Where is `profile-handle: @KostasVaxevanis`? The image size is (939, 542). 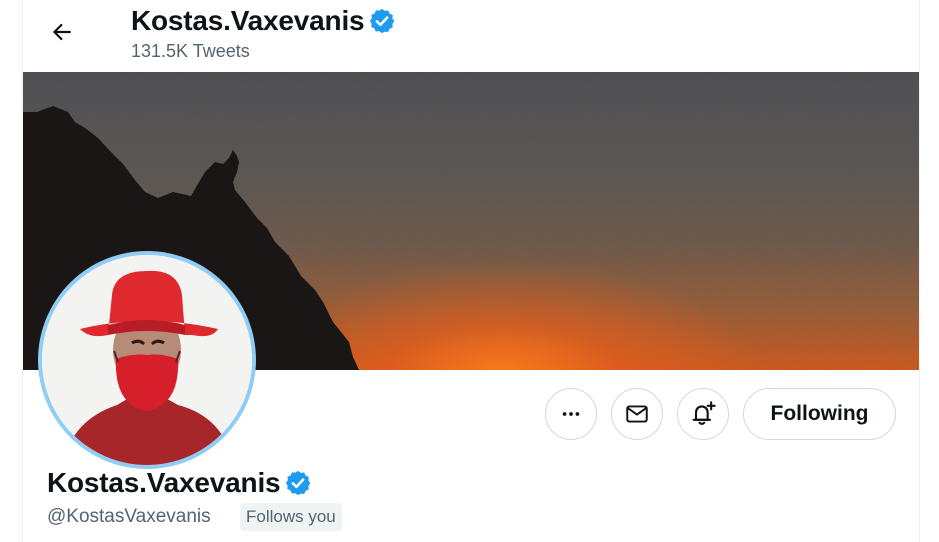
profile-handle: @KostasVaxevanis is located at coordinates (129, 516).